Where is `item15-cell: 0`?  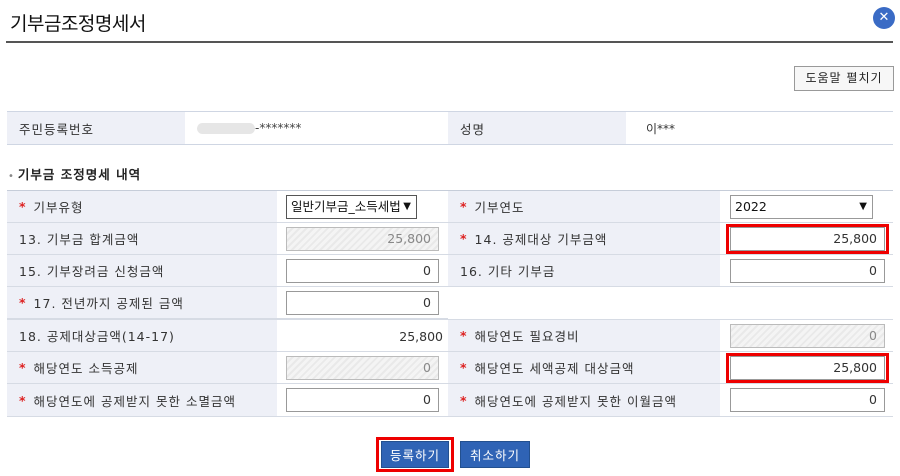
item15-cell: 0 is located at coordinates (362, 270).